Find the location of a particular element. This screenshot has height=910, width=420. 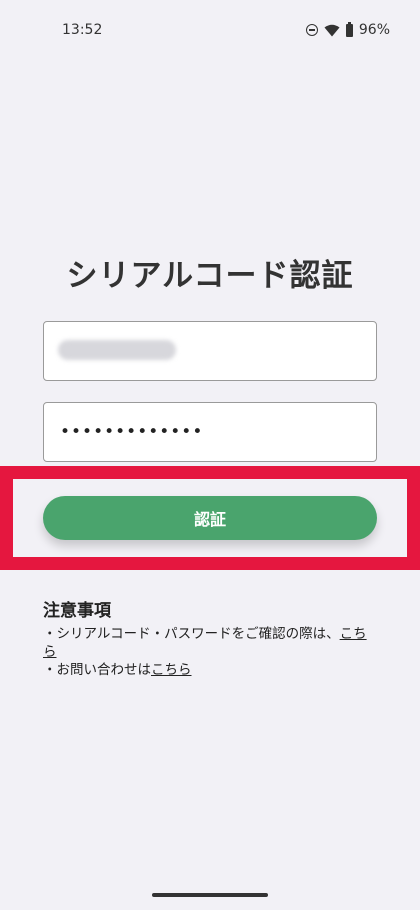

status-icons: 96% is located at coordinates (347, 29).